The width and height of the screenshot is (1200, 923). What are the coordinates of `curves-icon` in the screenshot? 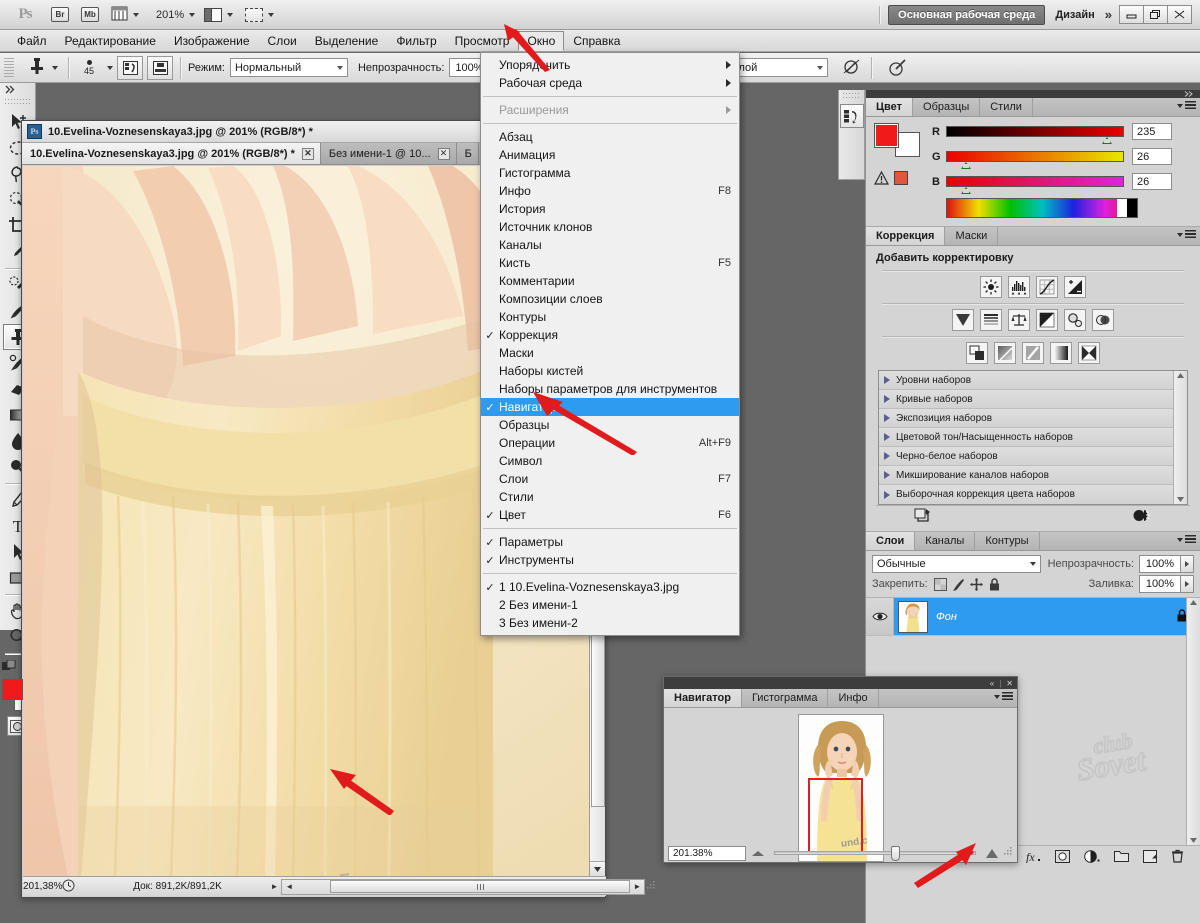 It's located at (1047, 287).